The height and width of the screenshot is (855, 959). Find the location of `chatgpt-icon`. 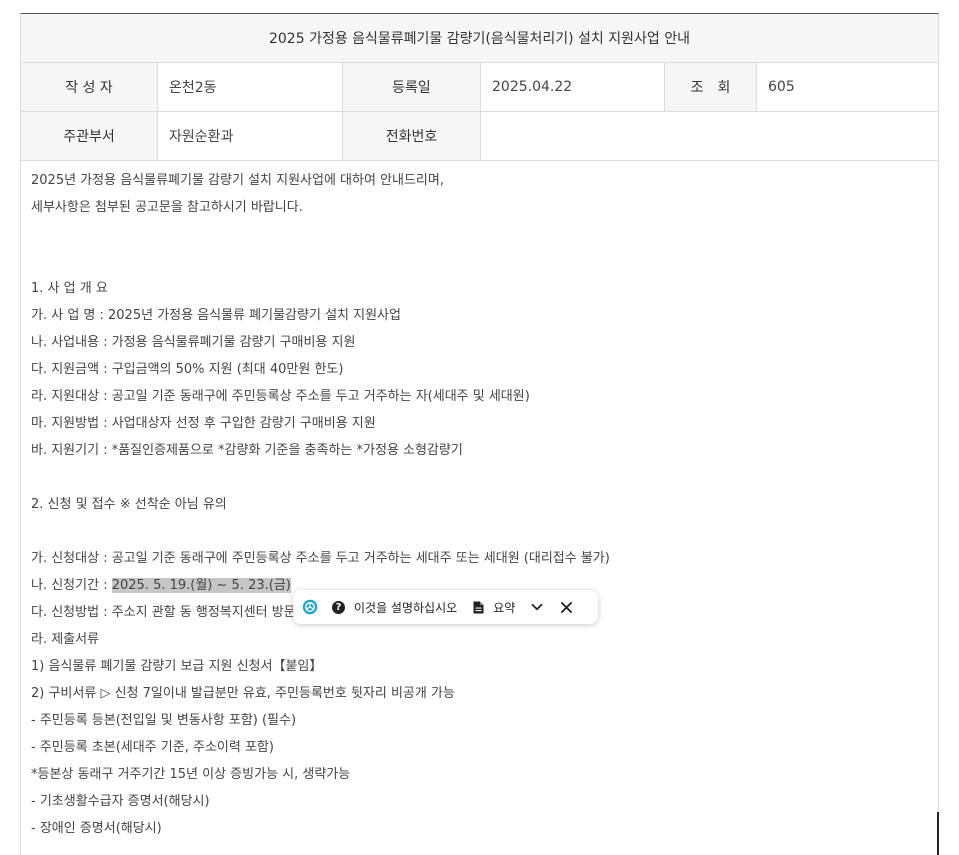

chatgpt-icon is located at coordinates (310, 607).